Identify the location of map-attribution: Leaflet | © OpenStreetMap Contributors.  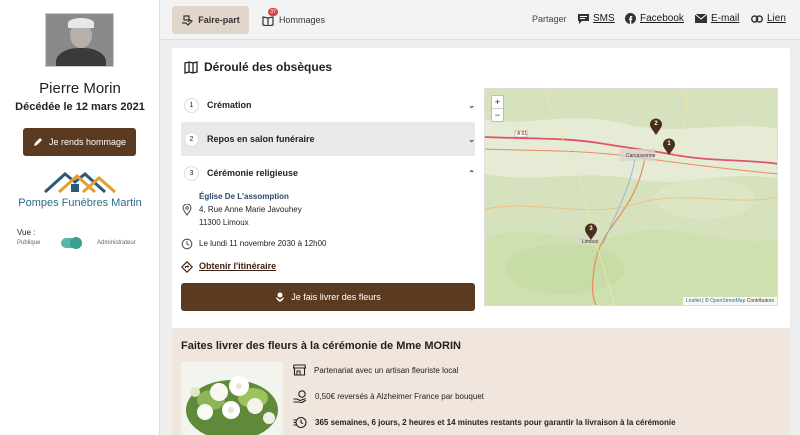
(729, 301).